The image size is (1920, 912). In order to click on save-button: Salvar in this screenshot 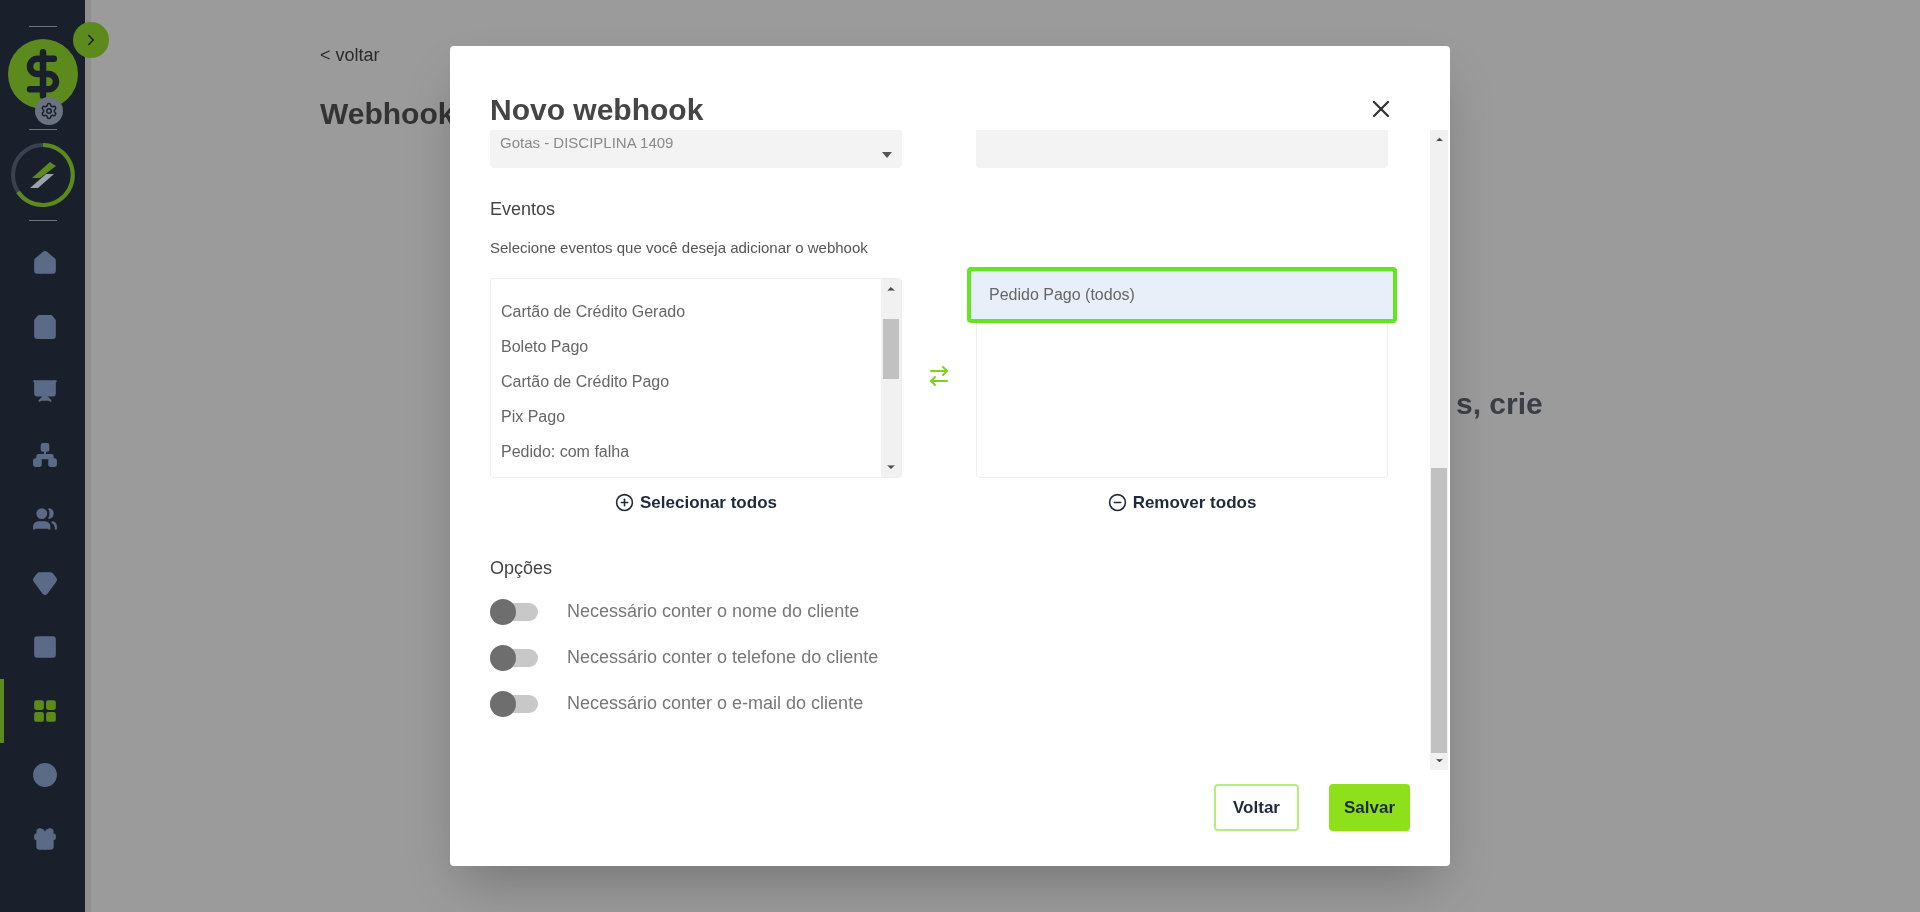, I will do `click(1369, 807)`.